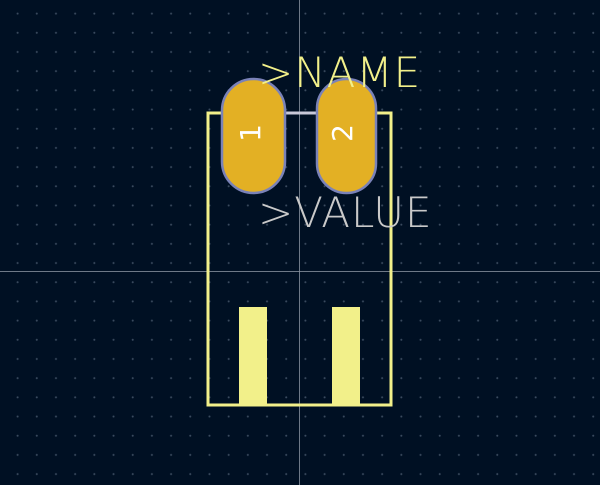 This screenshot has height=485, width=600. I want to click on silkscreen-pin-2-marker, so click(346, 356).